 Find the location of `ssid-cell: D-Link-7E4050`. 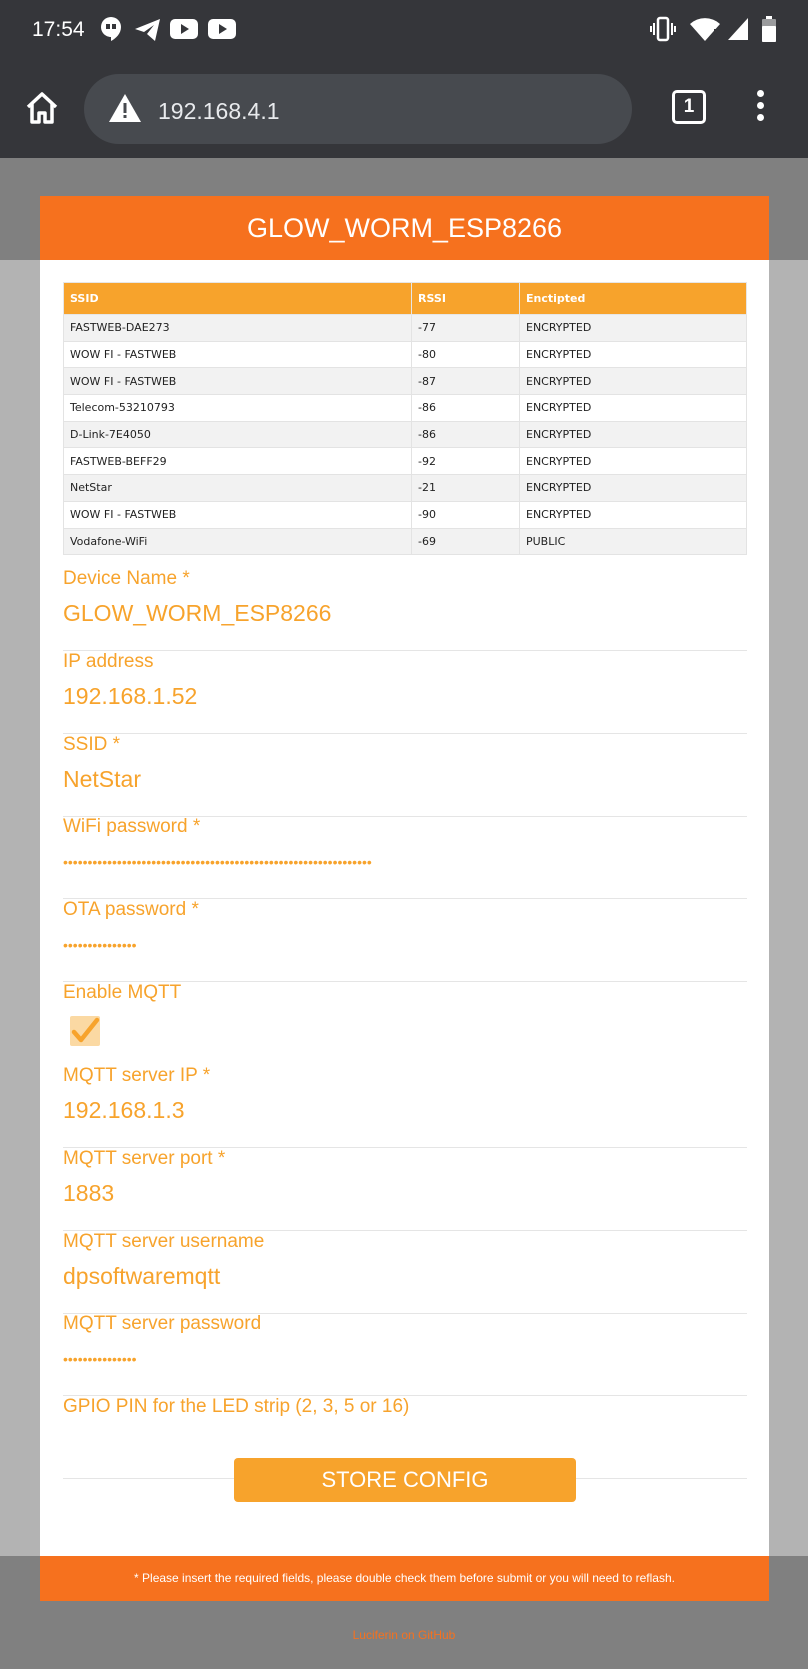

ssid-cell: D-Link-7E4050 is located at coordinates (237, 434).